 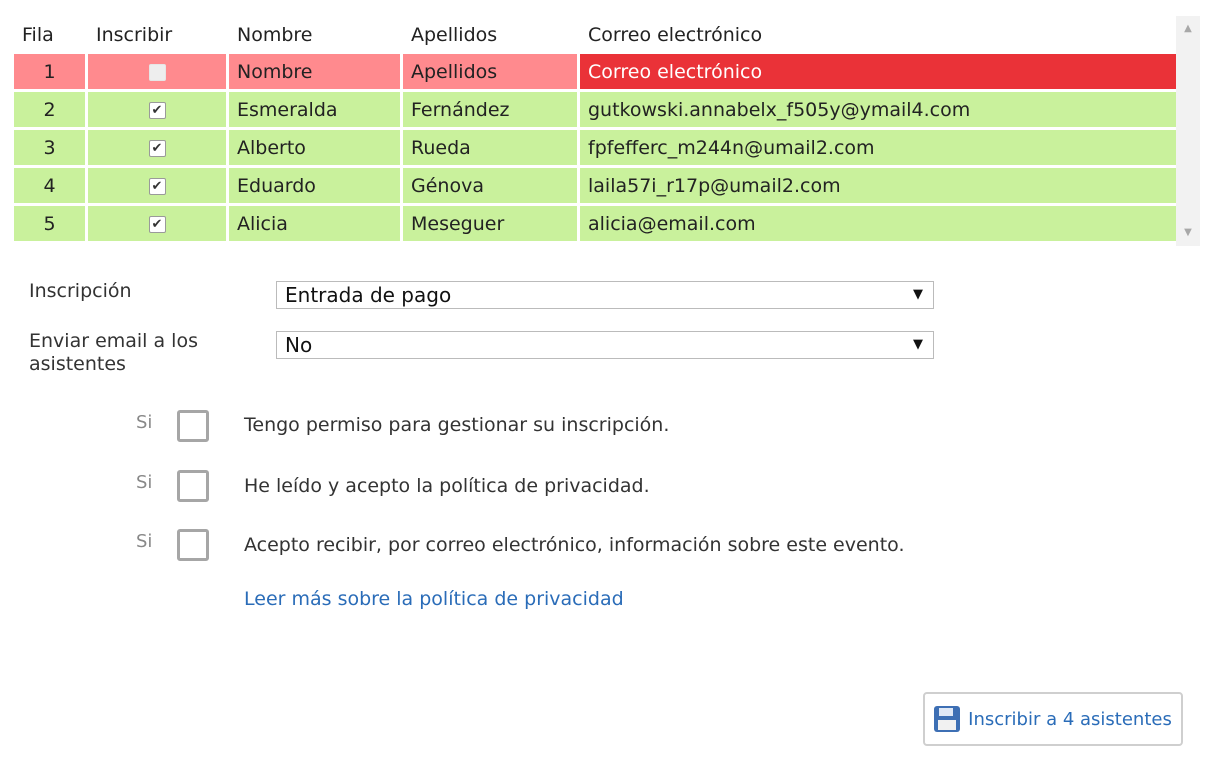 What do you see at coordinates (1188, 131) in the screenshot?
I see `vertical-scrollbar: ▲ ▼` at bounding box center [1188, 131].